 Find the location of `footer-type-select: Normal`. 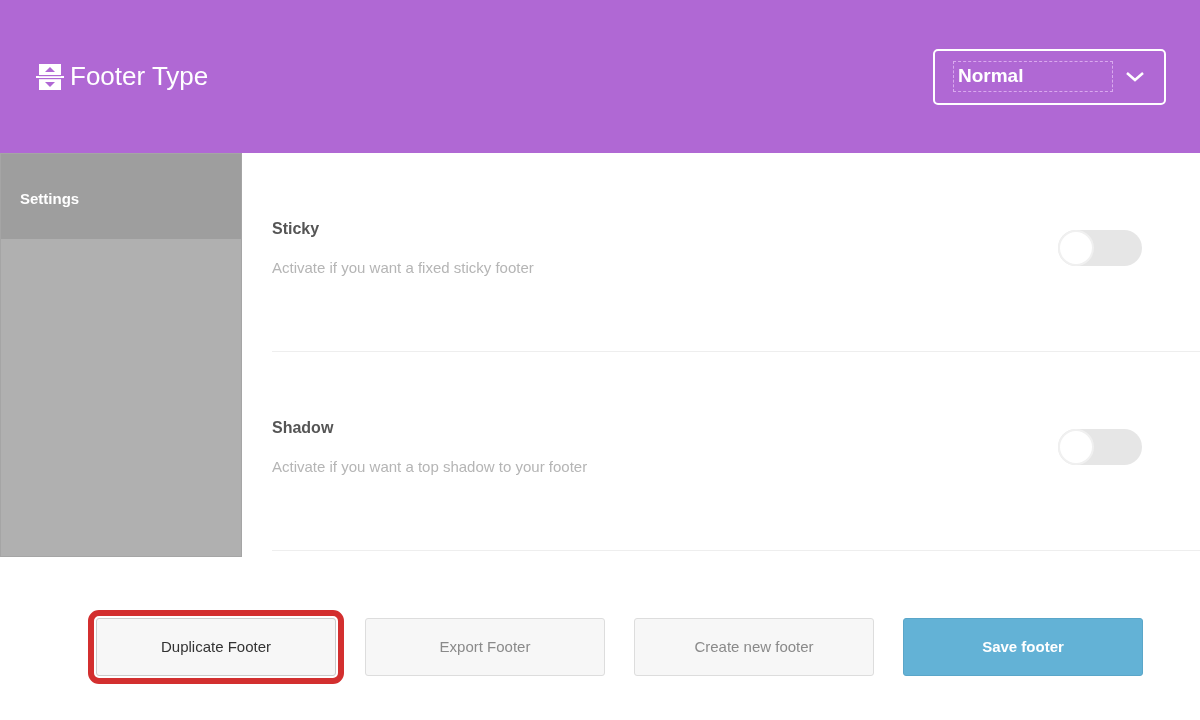

footer-type-select: Normal is located at coordinates (1049, 76).